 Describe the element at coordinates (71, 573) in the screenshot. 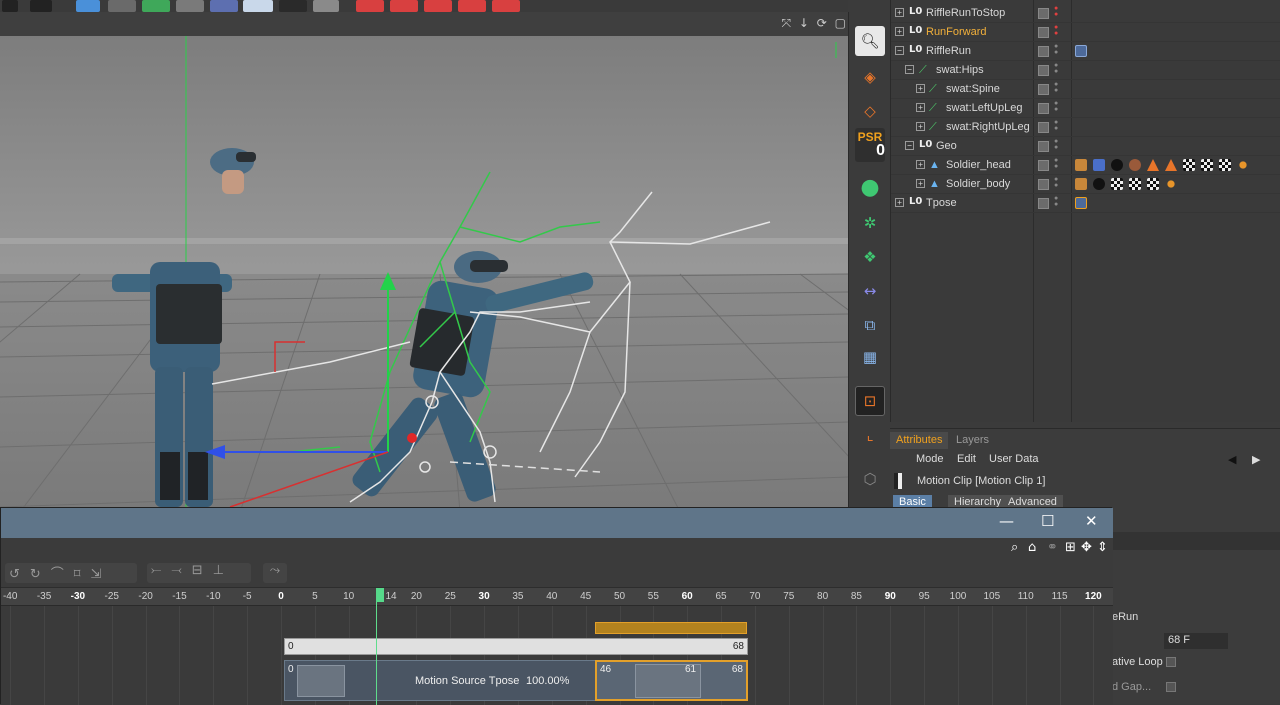

I see `clip-tools-group-icon: ↺↻⌒⌑⇲` at that location.